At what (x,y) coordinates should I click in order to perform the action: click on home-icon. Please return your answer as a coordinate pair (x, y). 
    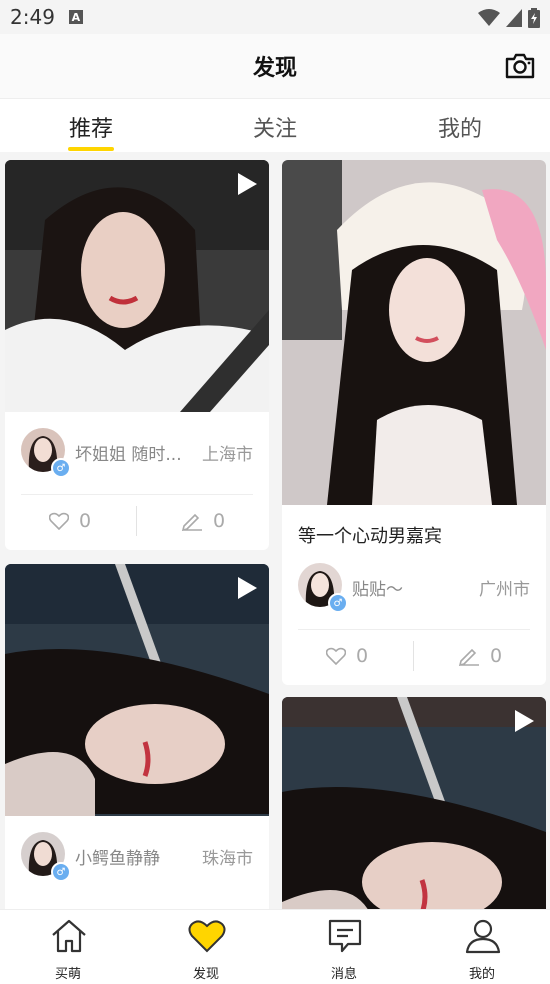
    Looking at the image, I should click on (69, 936).